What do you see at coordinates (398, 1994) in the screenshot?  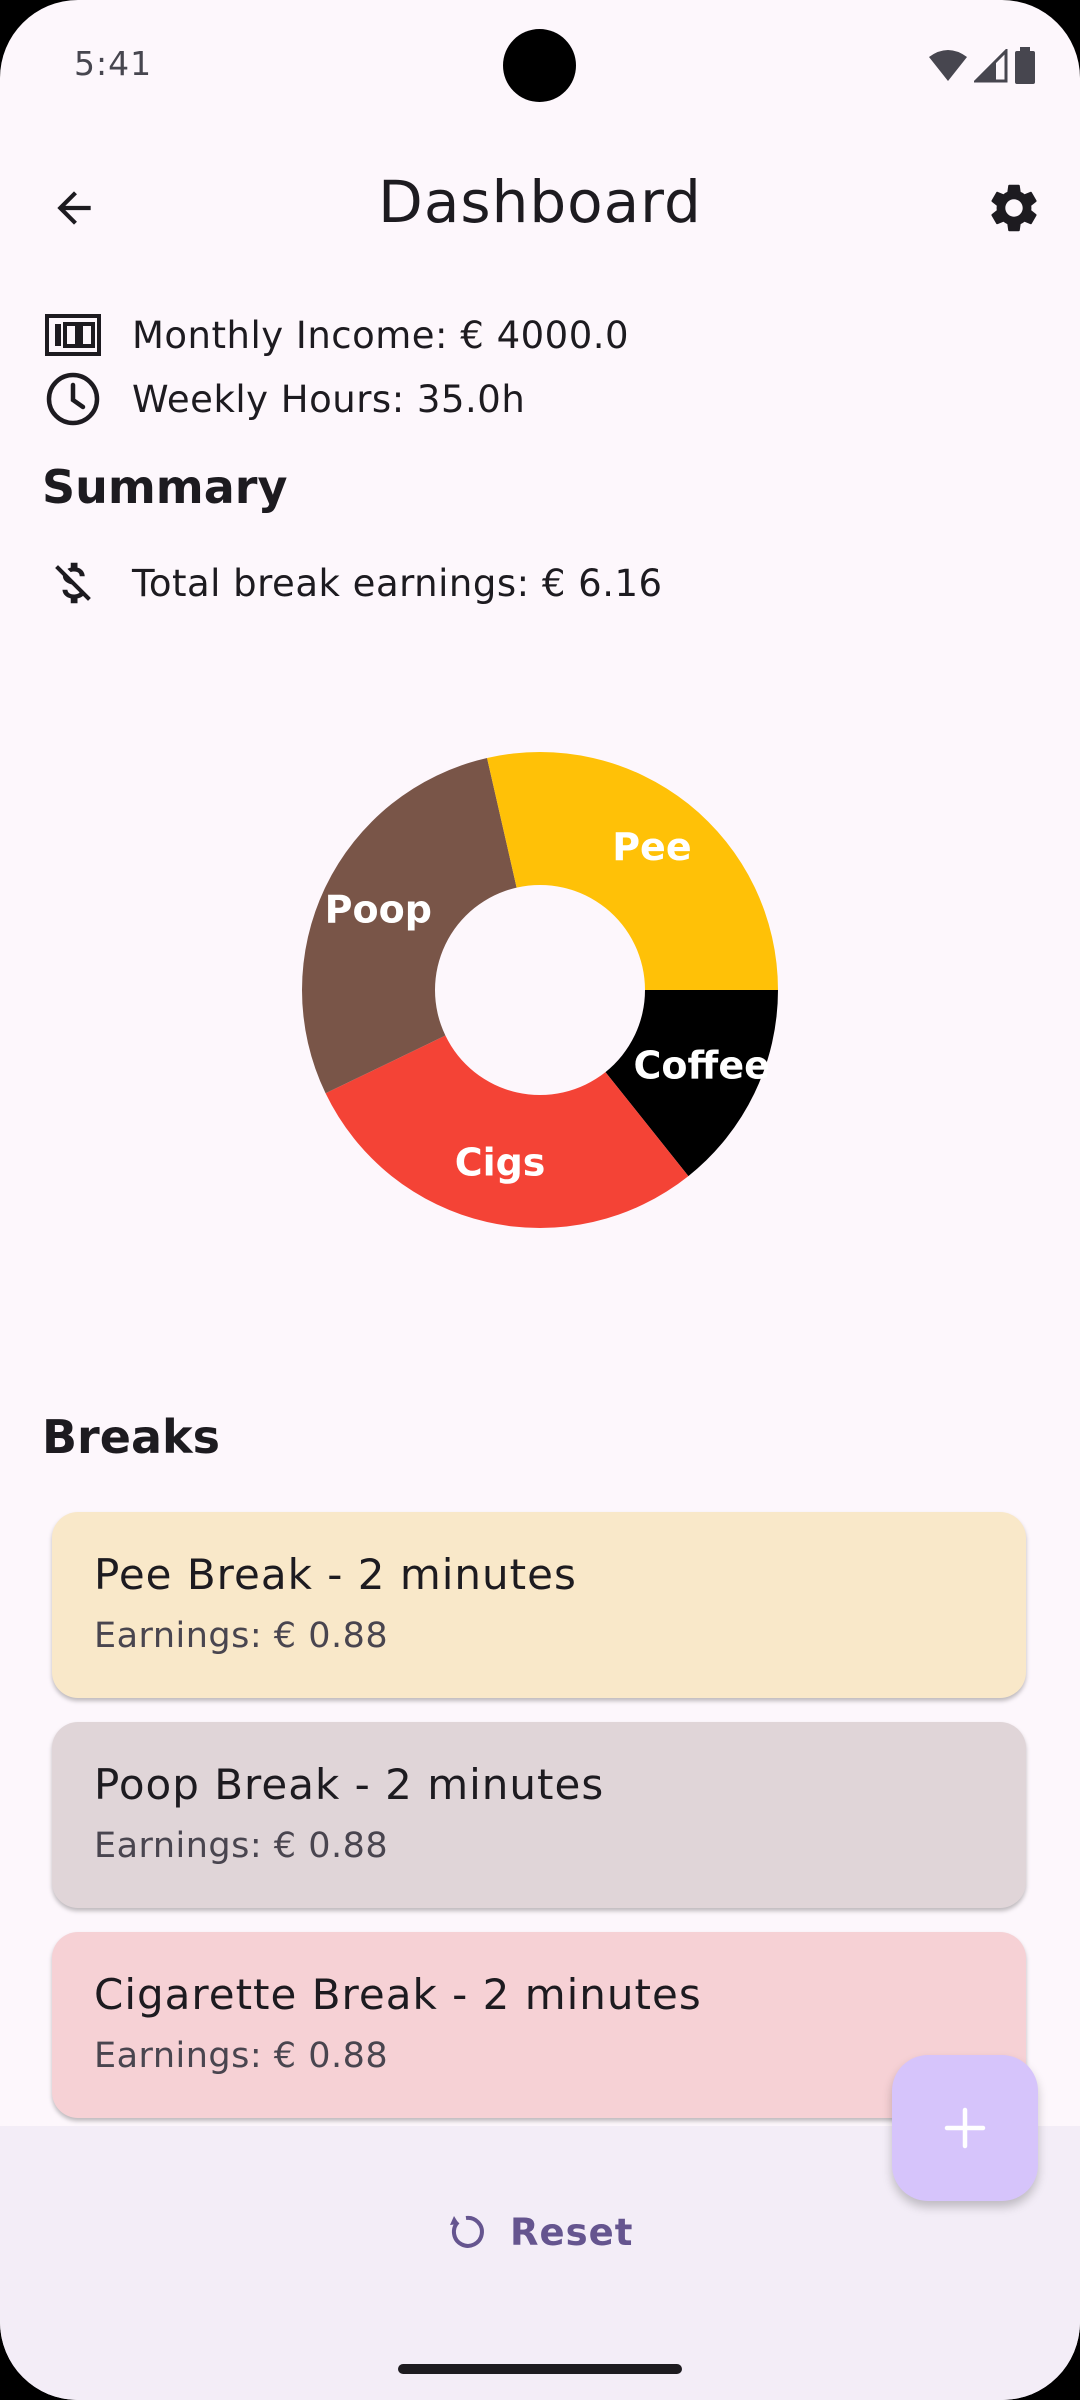 I see `break-card-title: Cigarette Break - 2 minutes` at bounding box center [398, 1994].